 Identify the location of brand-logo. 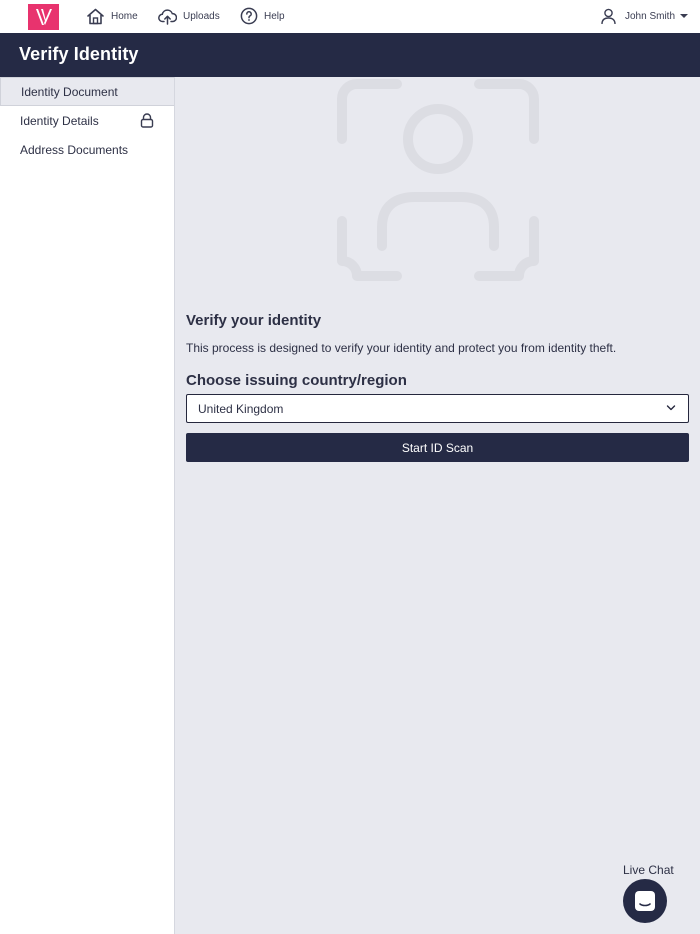
(43, 17).